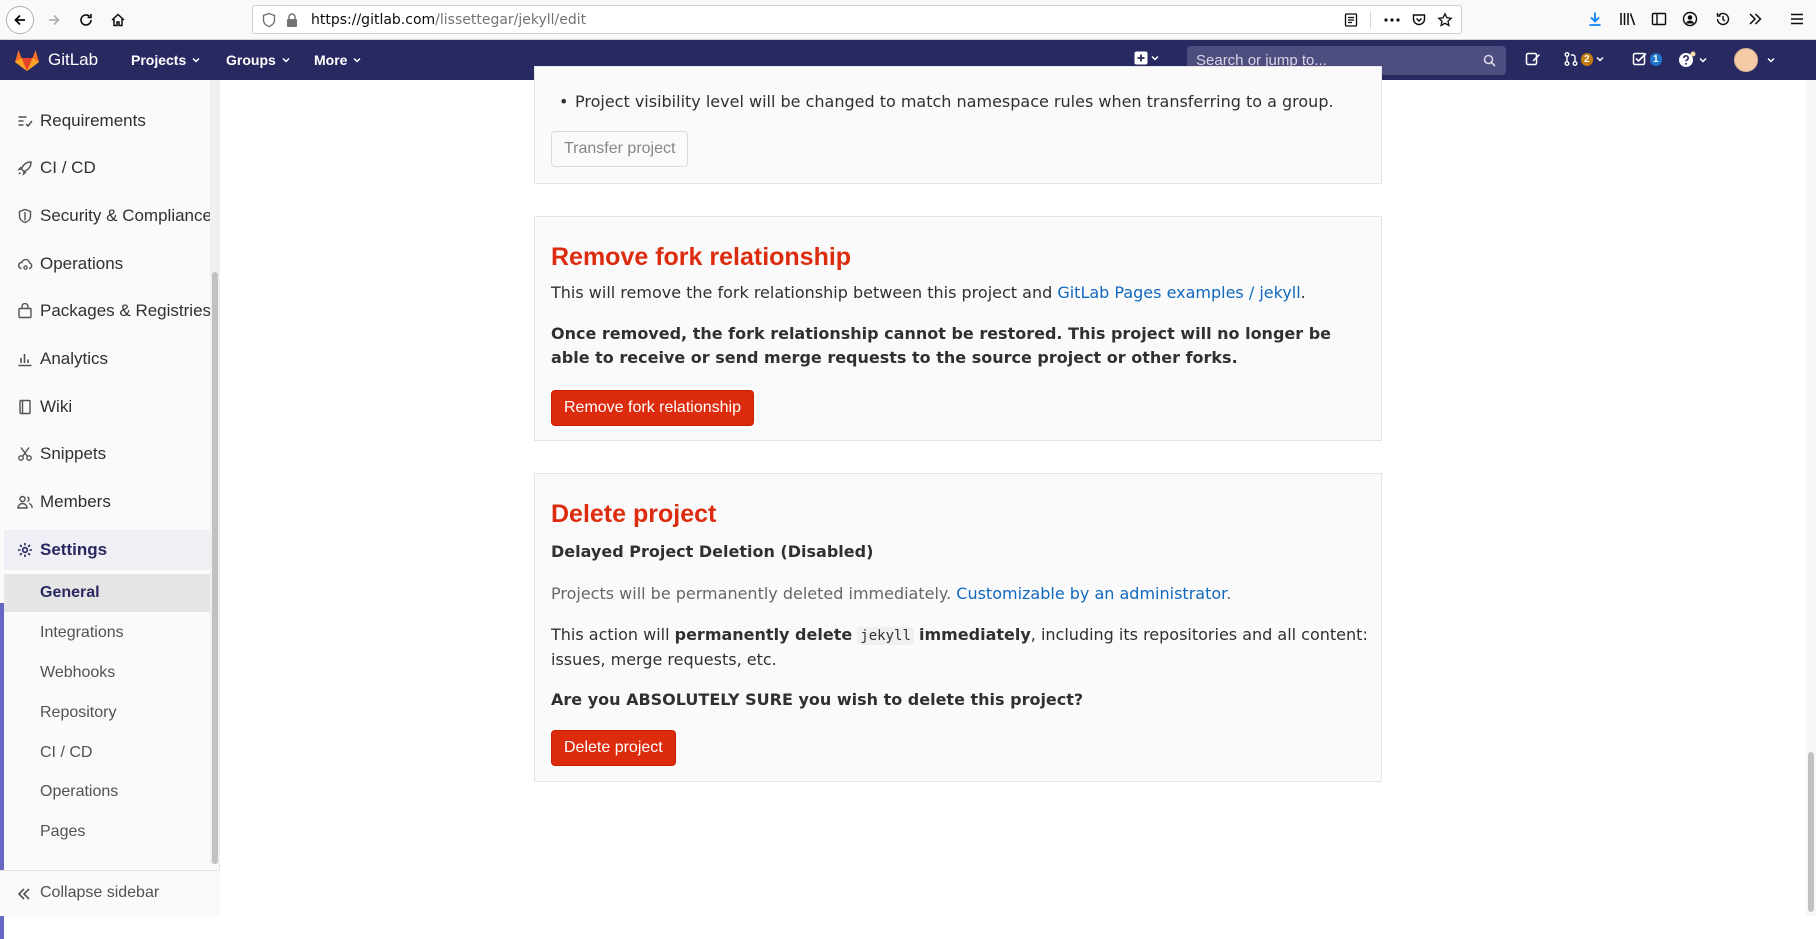 The image size is (1816, 939). I want to click on menu-projects: Projects, so click(166, 60).